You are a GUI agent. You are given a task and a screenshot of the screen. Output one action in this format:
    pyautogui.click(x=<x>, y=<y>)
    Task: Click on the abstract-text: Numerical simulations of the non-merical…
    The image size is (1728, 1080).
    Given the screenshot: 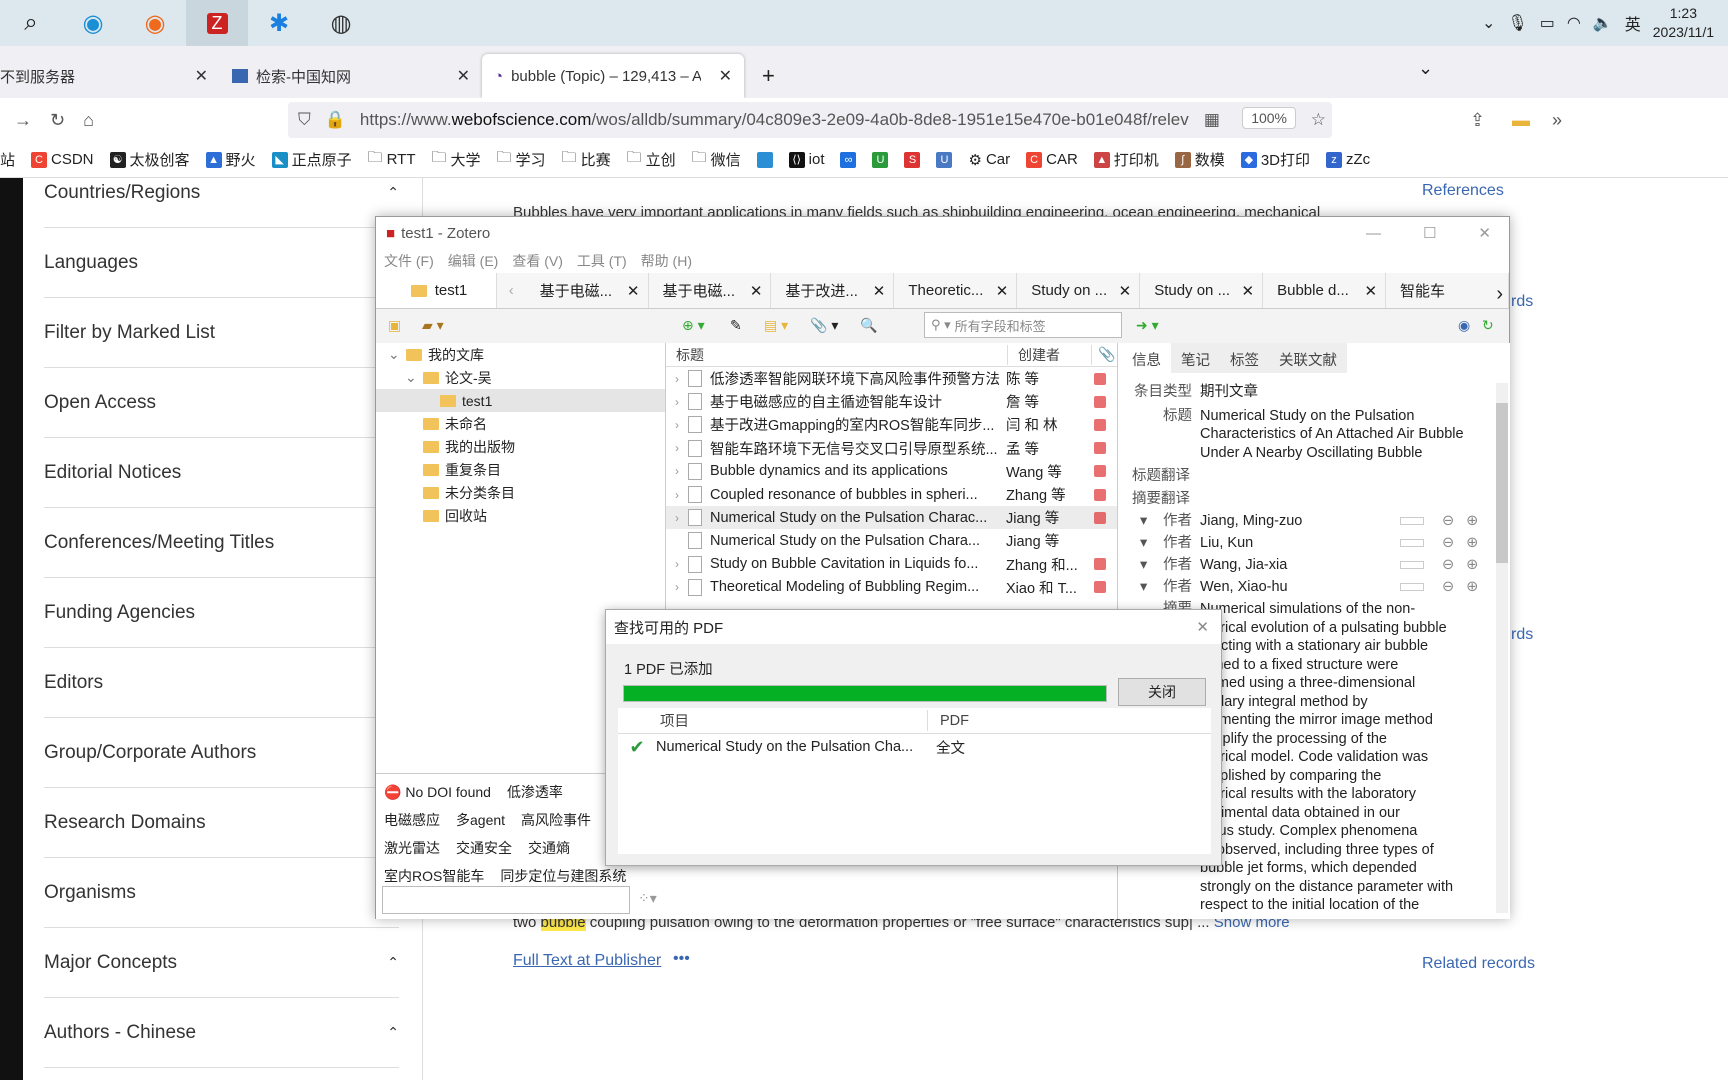 What is the action you would take?
    pyautogui.click(x=1345, y=757)
    